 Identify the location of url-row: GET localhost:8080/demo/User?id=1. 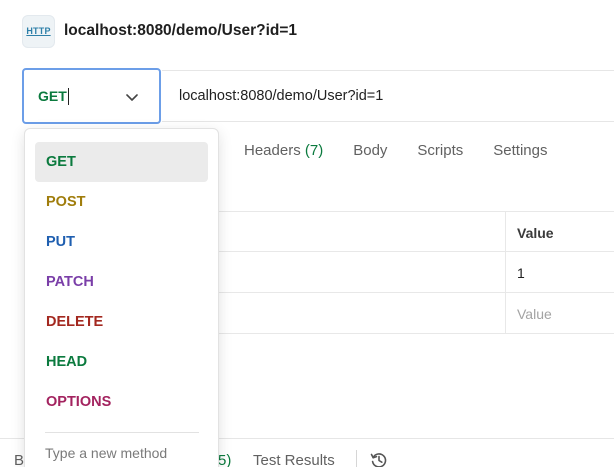
(307, 96).